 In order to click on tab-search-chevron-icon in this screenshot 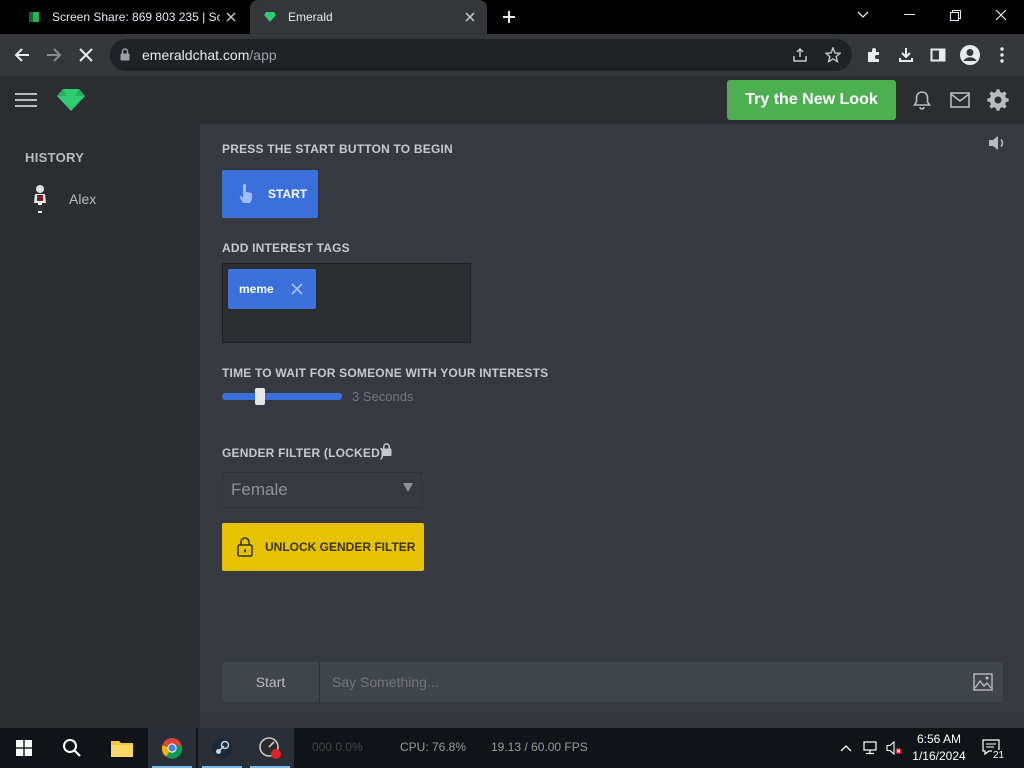, I will do `click(863, 15)`.